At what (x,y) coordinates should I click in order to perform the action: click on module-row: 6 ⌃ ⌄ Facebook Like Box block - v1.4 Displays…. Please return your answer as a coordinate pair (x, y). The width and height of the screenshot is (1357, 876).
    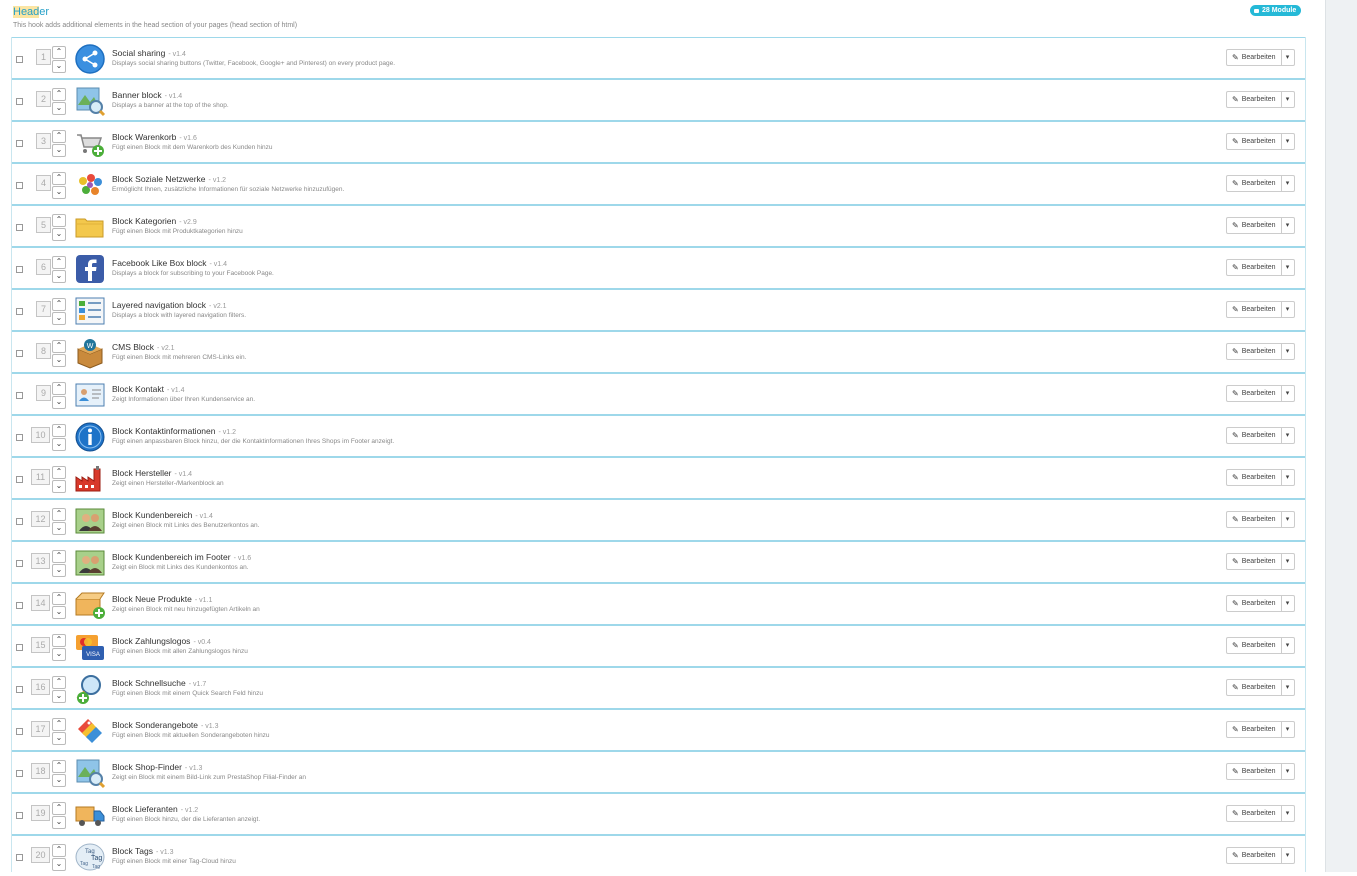
    Looking at the image, I should click on (658, 267).